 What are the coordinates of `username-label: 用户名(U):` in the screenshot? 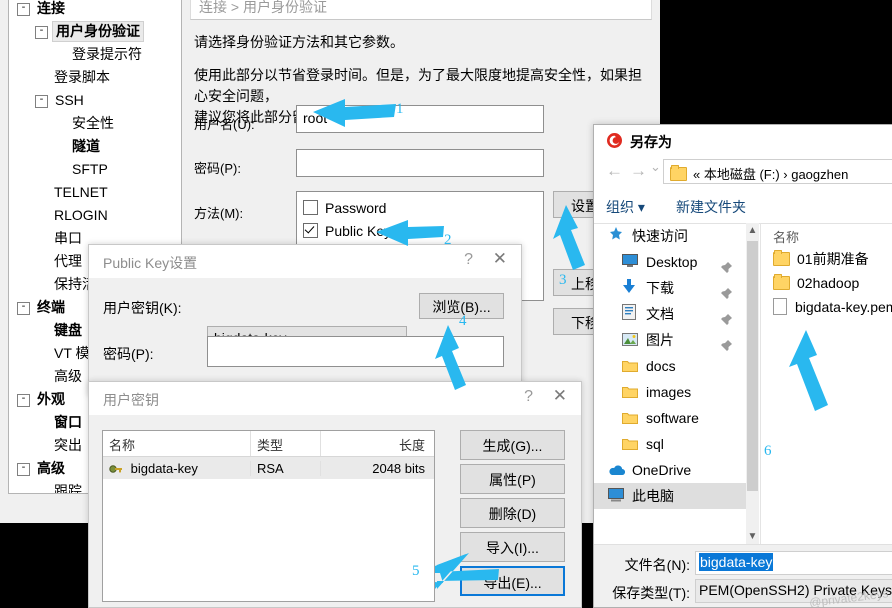 It's located at (224, 124).